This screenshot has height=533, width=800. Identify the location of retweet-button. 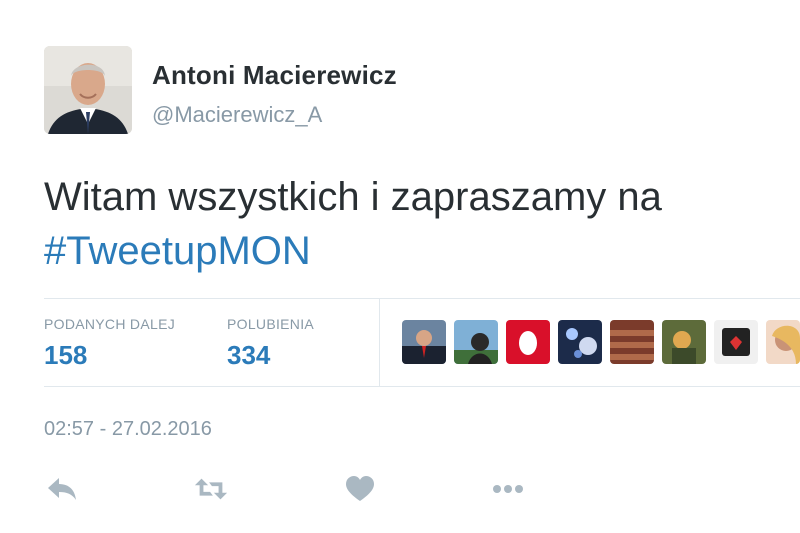
(211, 489).